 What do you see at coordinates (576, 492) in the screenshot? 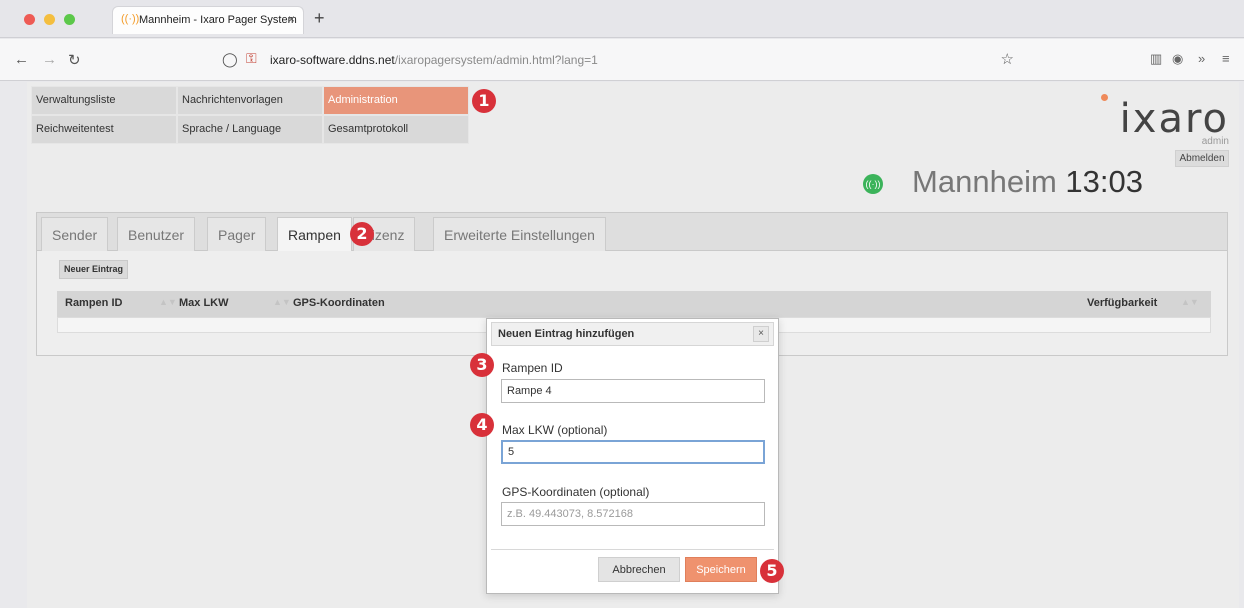
I see `gps-label: GPS-Koordinaten (optional)` at bounding box center [576, 492].